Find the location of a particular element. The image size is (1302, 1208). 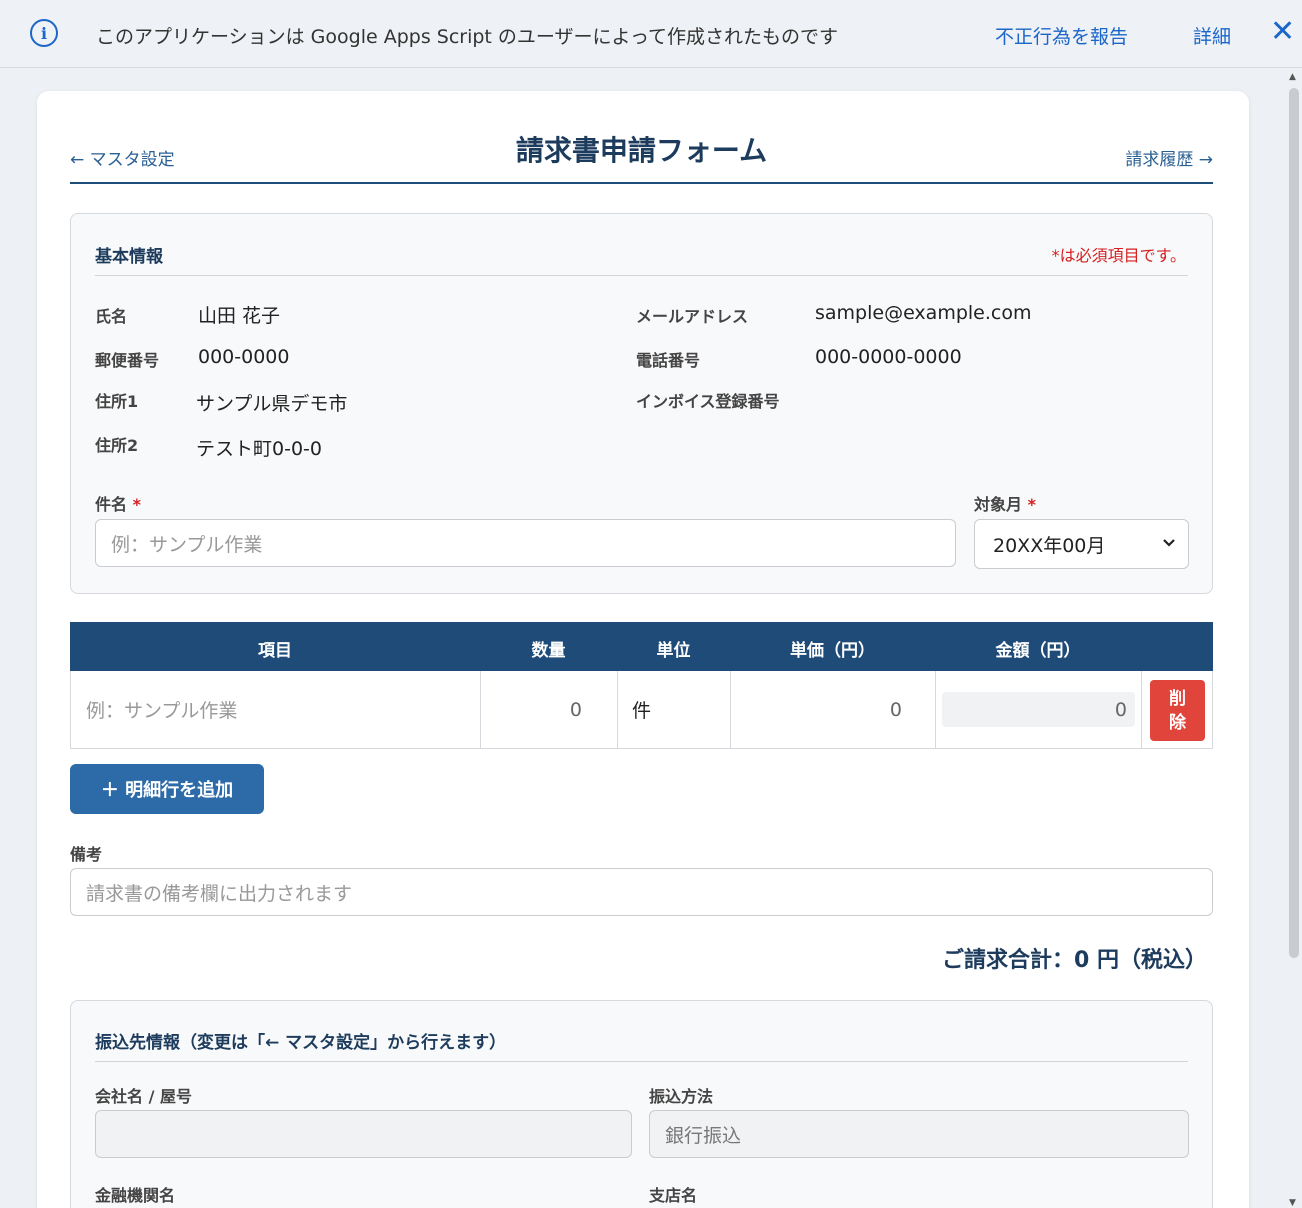

unit-price-input: 0 is located at coordinates (833, 709).